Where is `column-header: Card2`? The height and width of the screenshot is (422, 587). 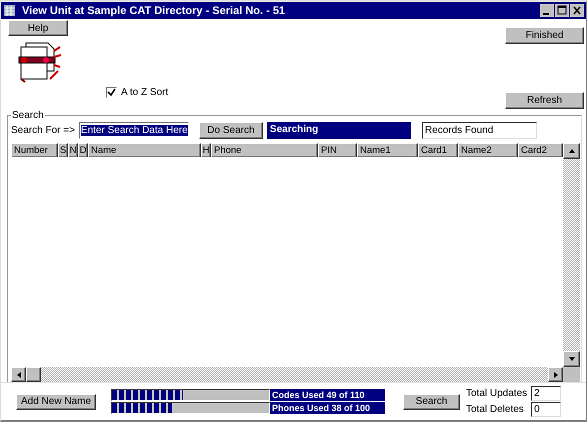
column-header: Card2 is located at coordinates (540, 150).